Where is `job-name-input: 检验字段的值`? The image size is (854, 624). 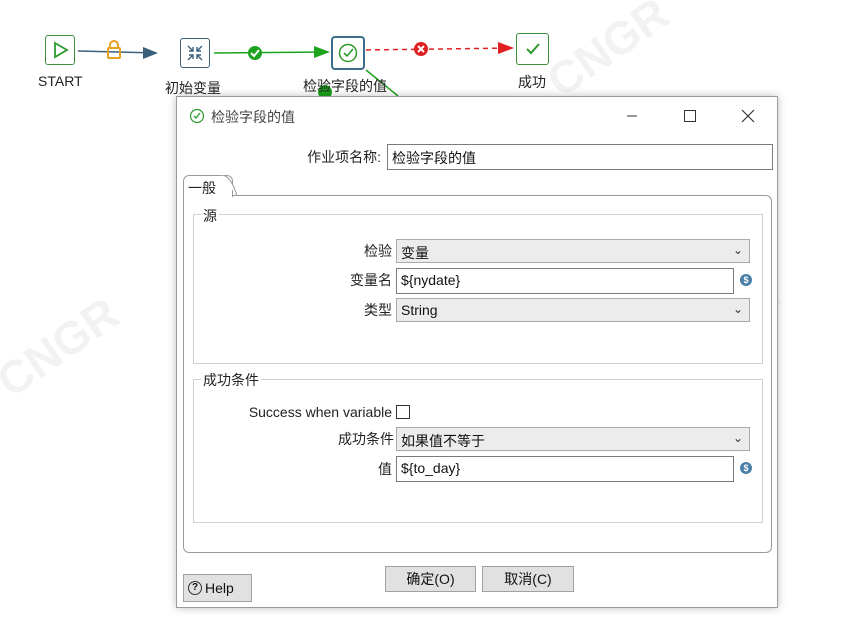
job-name-input: 检验字段的值 is located at coordinates (580, 157).